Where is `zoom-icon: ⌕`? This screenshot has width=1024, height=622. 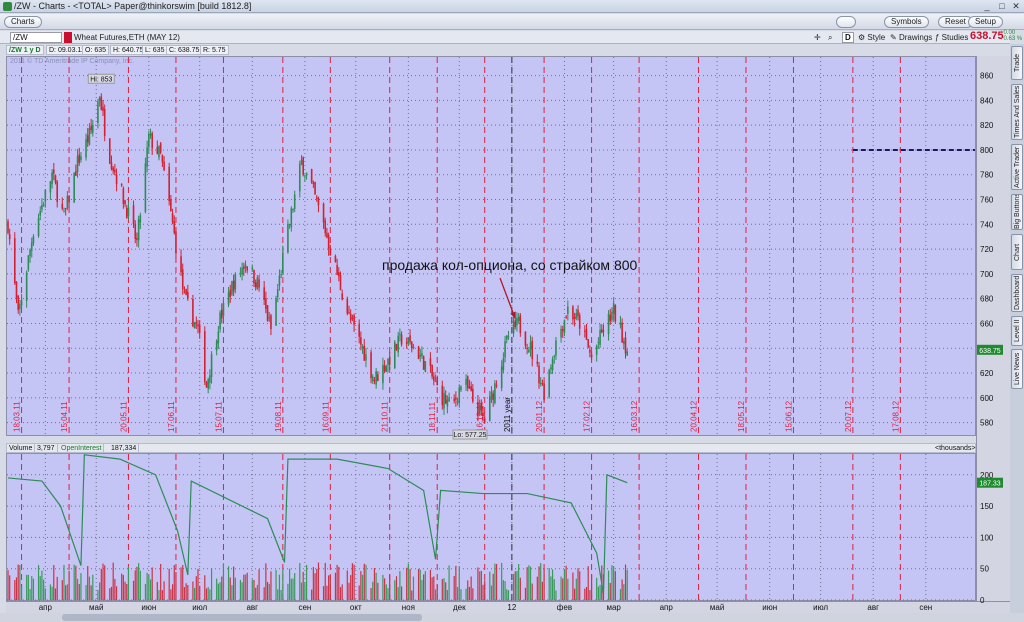
zoom-icon: ⌕ is located at coordinates (830, 37).